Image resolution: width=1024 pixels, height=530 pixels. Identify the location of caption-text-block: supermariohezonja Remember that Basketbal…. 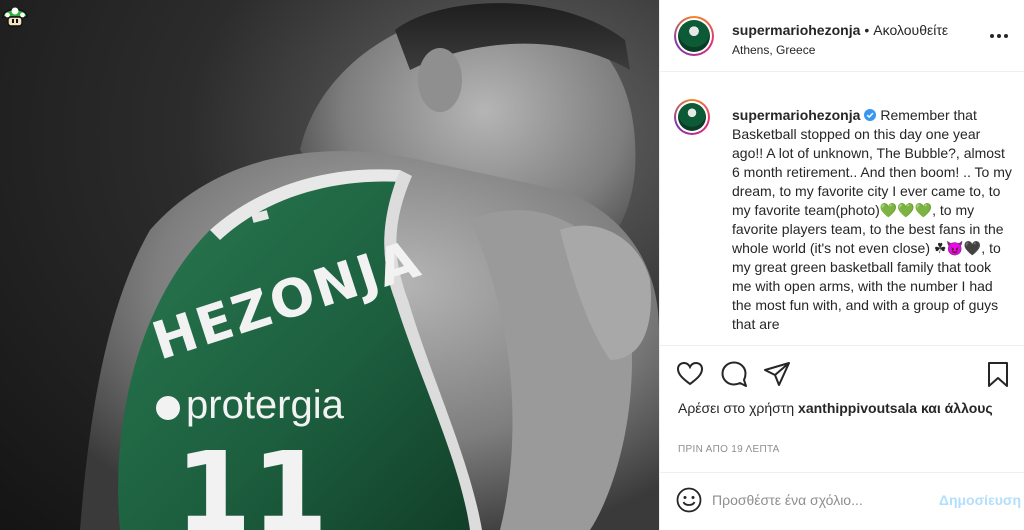
(872, 220).